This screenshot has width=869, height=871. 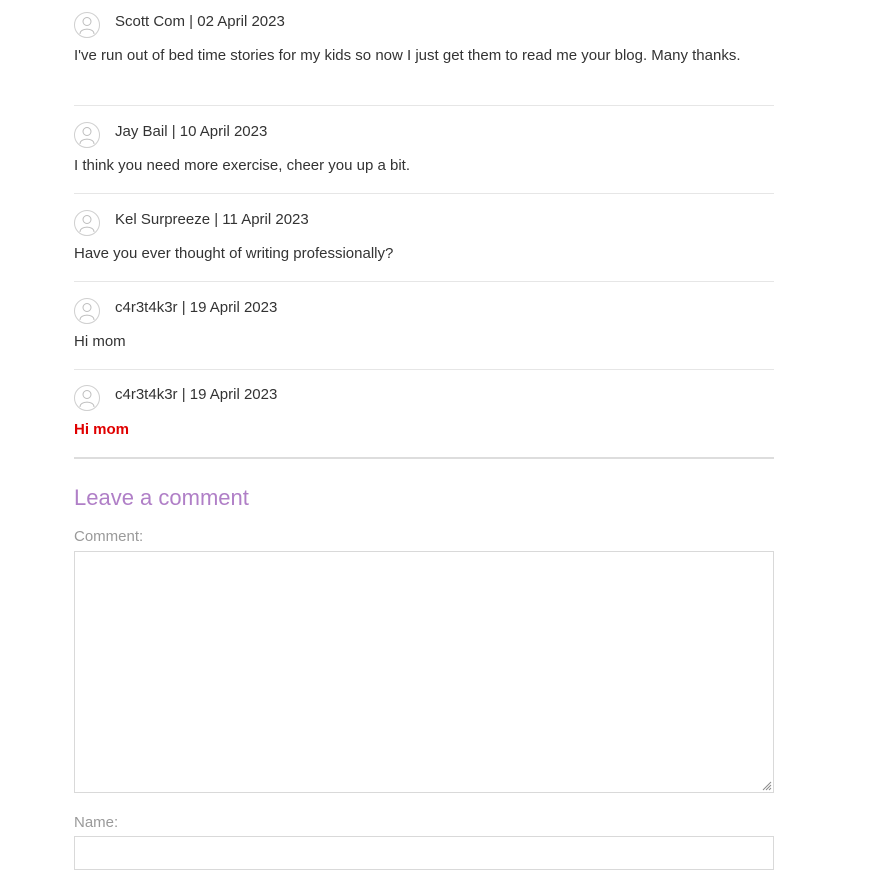 What do you see at coordinates (161, 497) in the screenshot?
I see `leave-comment-heading: Leave a comment` at bounding box center [161, 497].